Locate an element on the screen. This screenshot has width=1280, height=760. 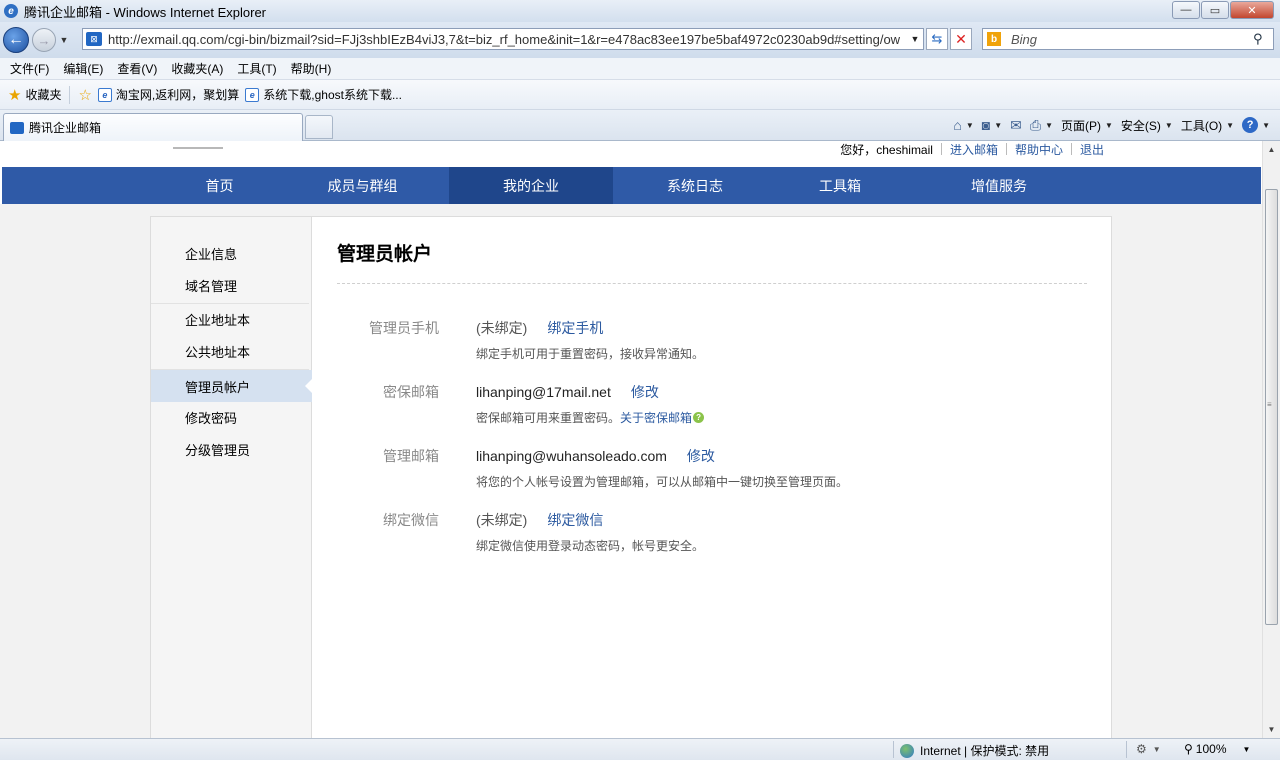
title-divider is located at coordinates (712, 283).